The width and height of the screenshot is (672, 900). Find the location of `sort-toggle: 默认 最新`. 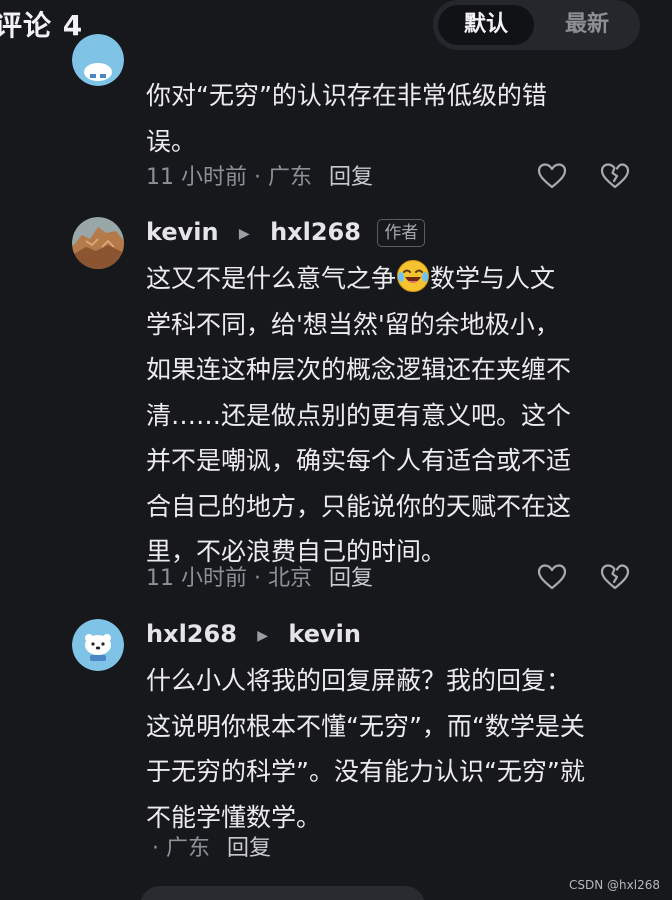

sort-toggle: 默认 最新 is located at coordinates (536, 25).